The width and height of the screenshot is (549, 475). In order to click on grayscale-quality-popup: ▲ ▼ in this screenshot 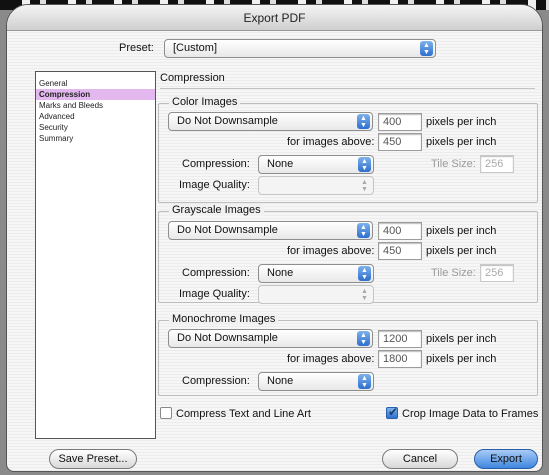, I will do `click(316, 294)`.